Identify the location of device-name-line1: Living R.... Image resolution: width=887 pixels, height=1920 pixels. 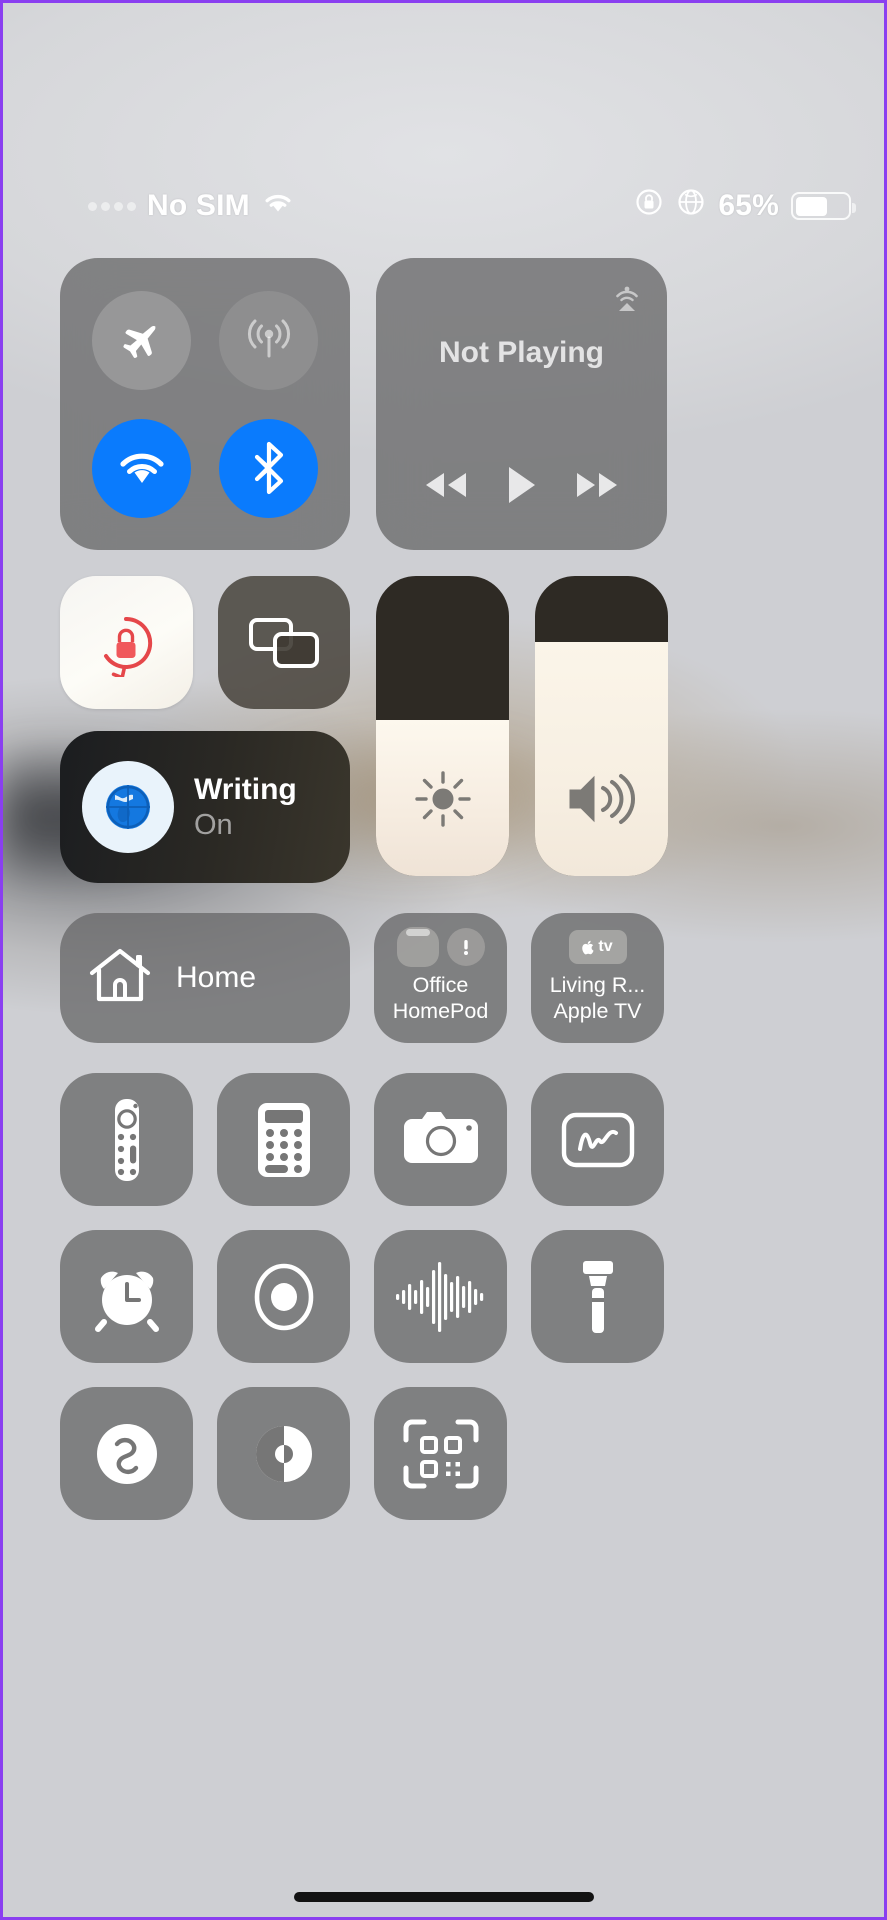
(597, 985).